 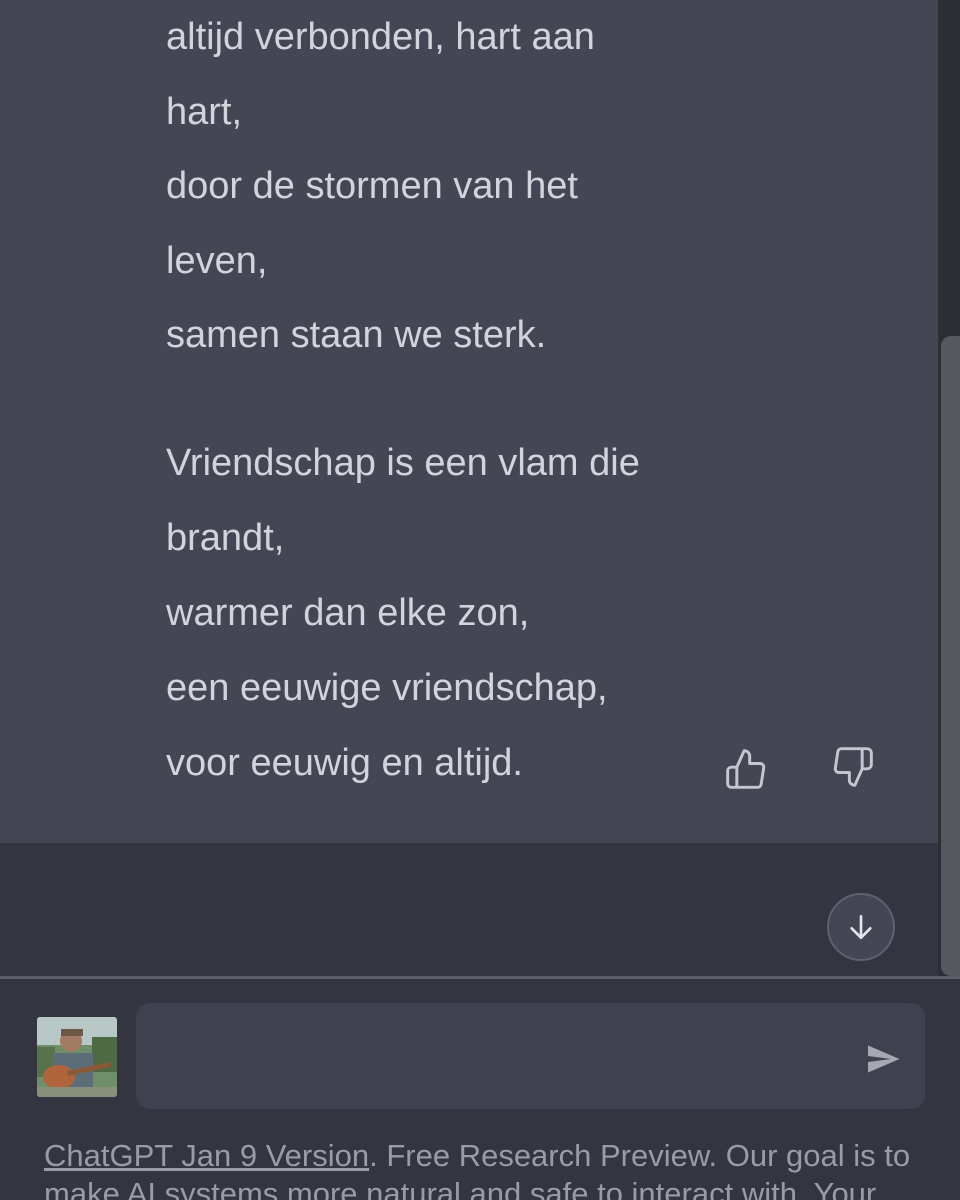 I want to click on poem-line: hart,, so click(x=204, y=112).